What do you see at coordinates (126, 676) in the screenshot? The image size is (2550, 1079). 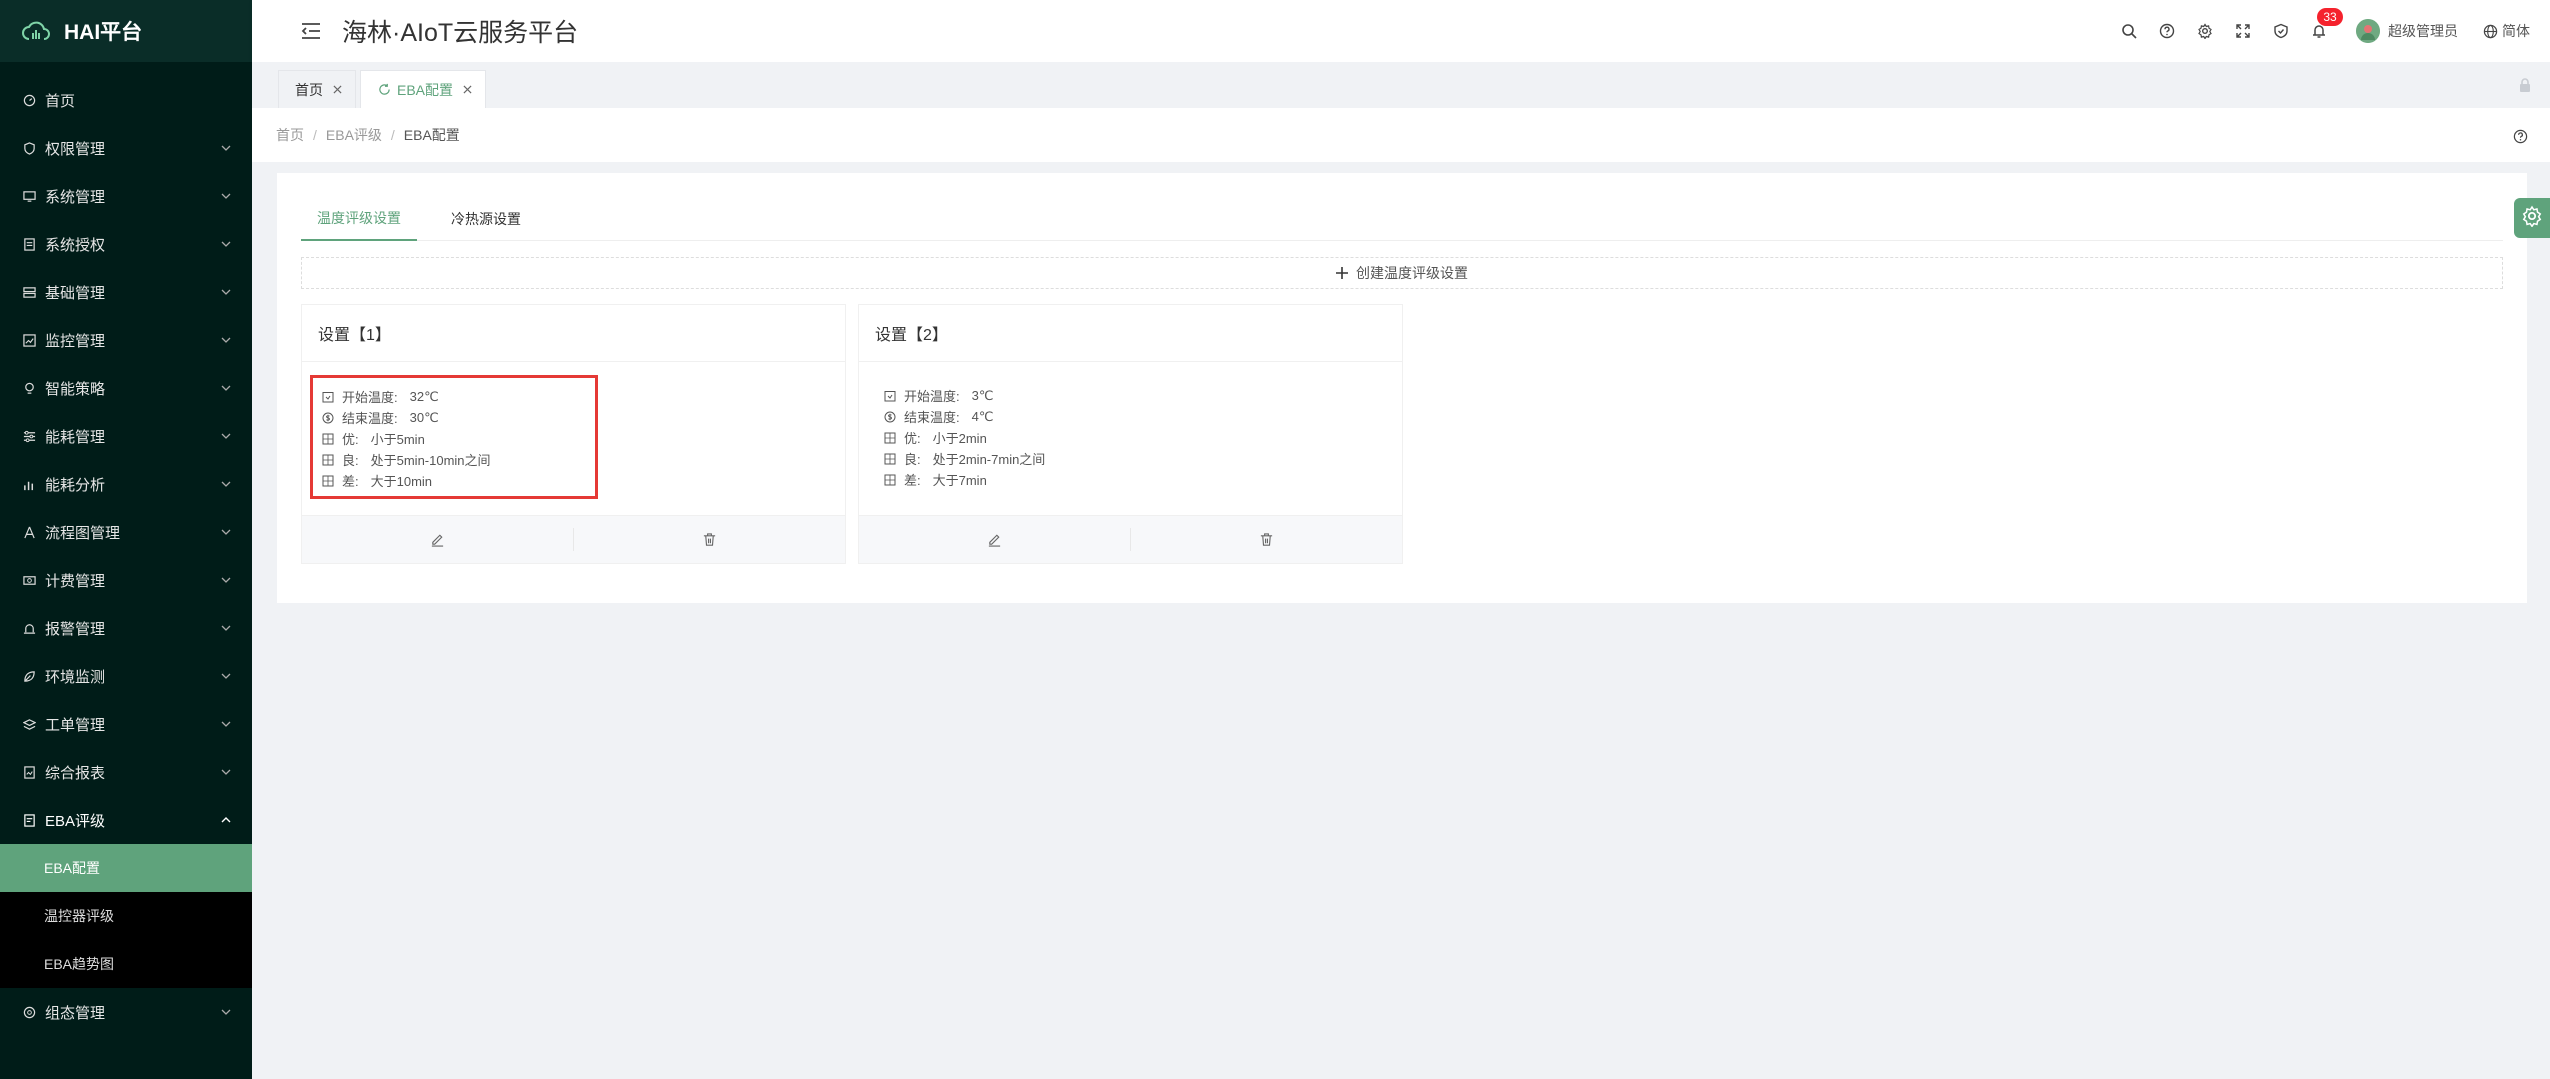 I see `sidebar-item-environment: 环境监测` at bounding box center [126, 676].